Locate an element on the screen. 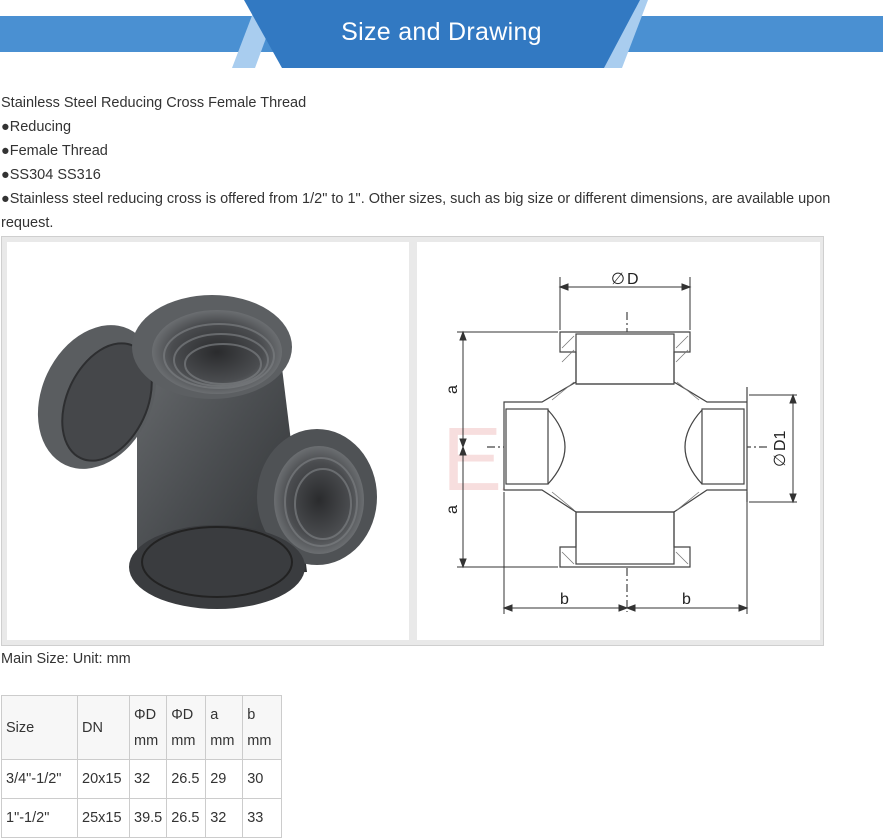 The width and height of the screenshot is (883, 840). cell-dn: 25x15 is located at coordinates (103, 818).